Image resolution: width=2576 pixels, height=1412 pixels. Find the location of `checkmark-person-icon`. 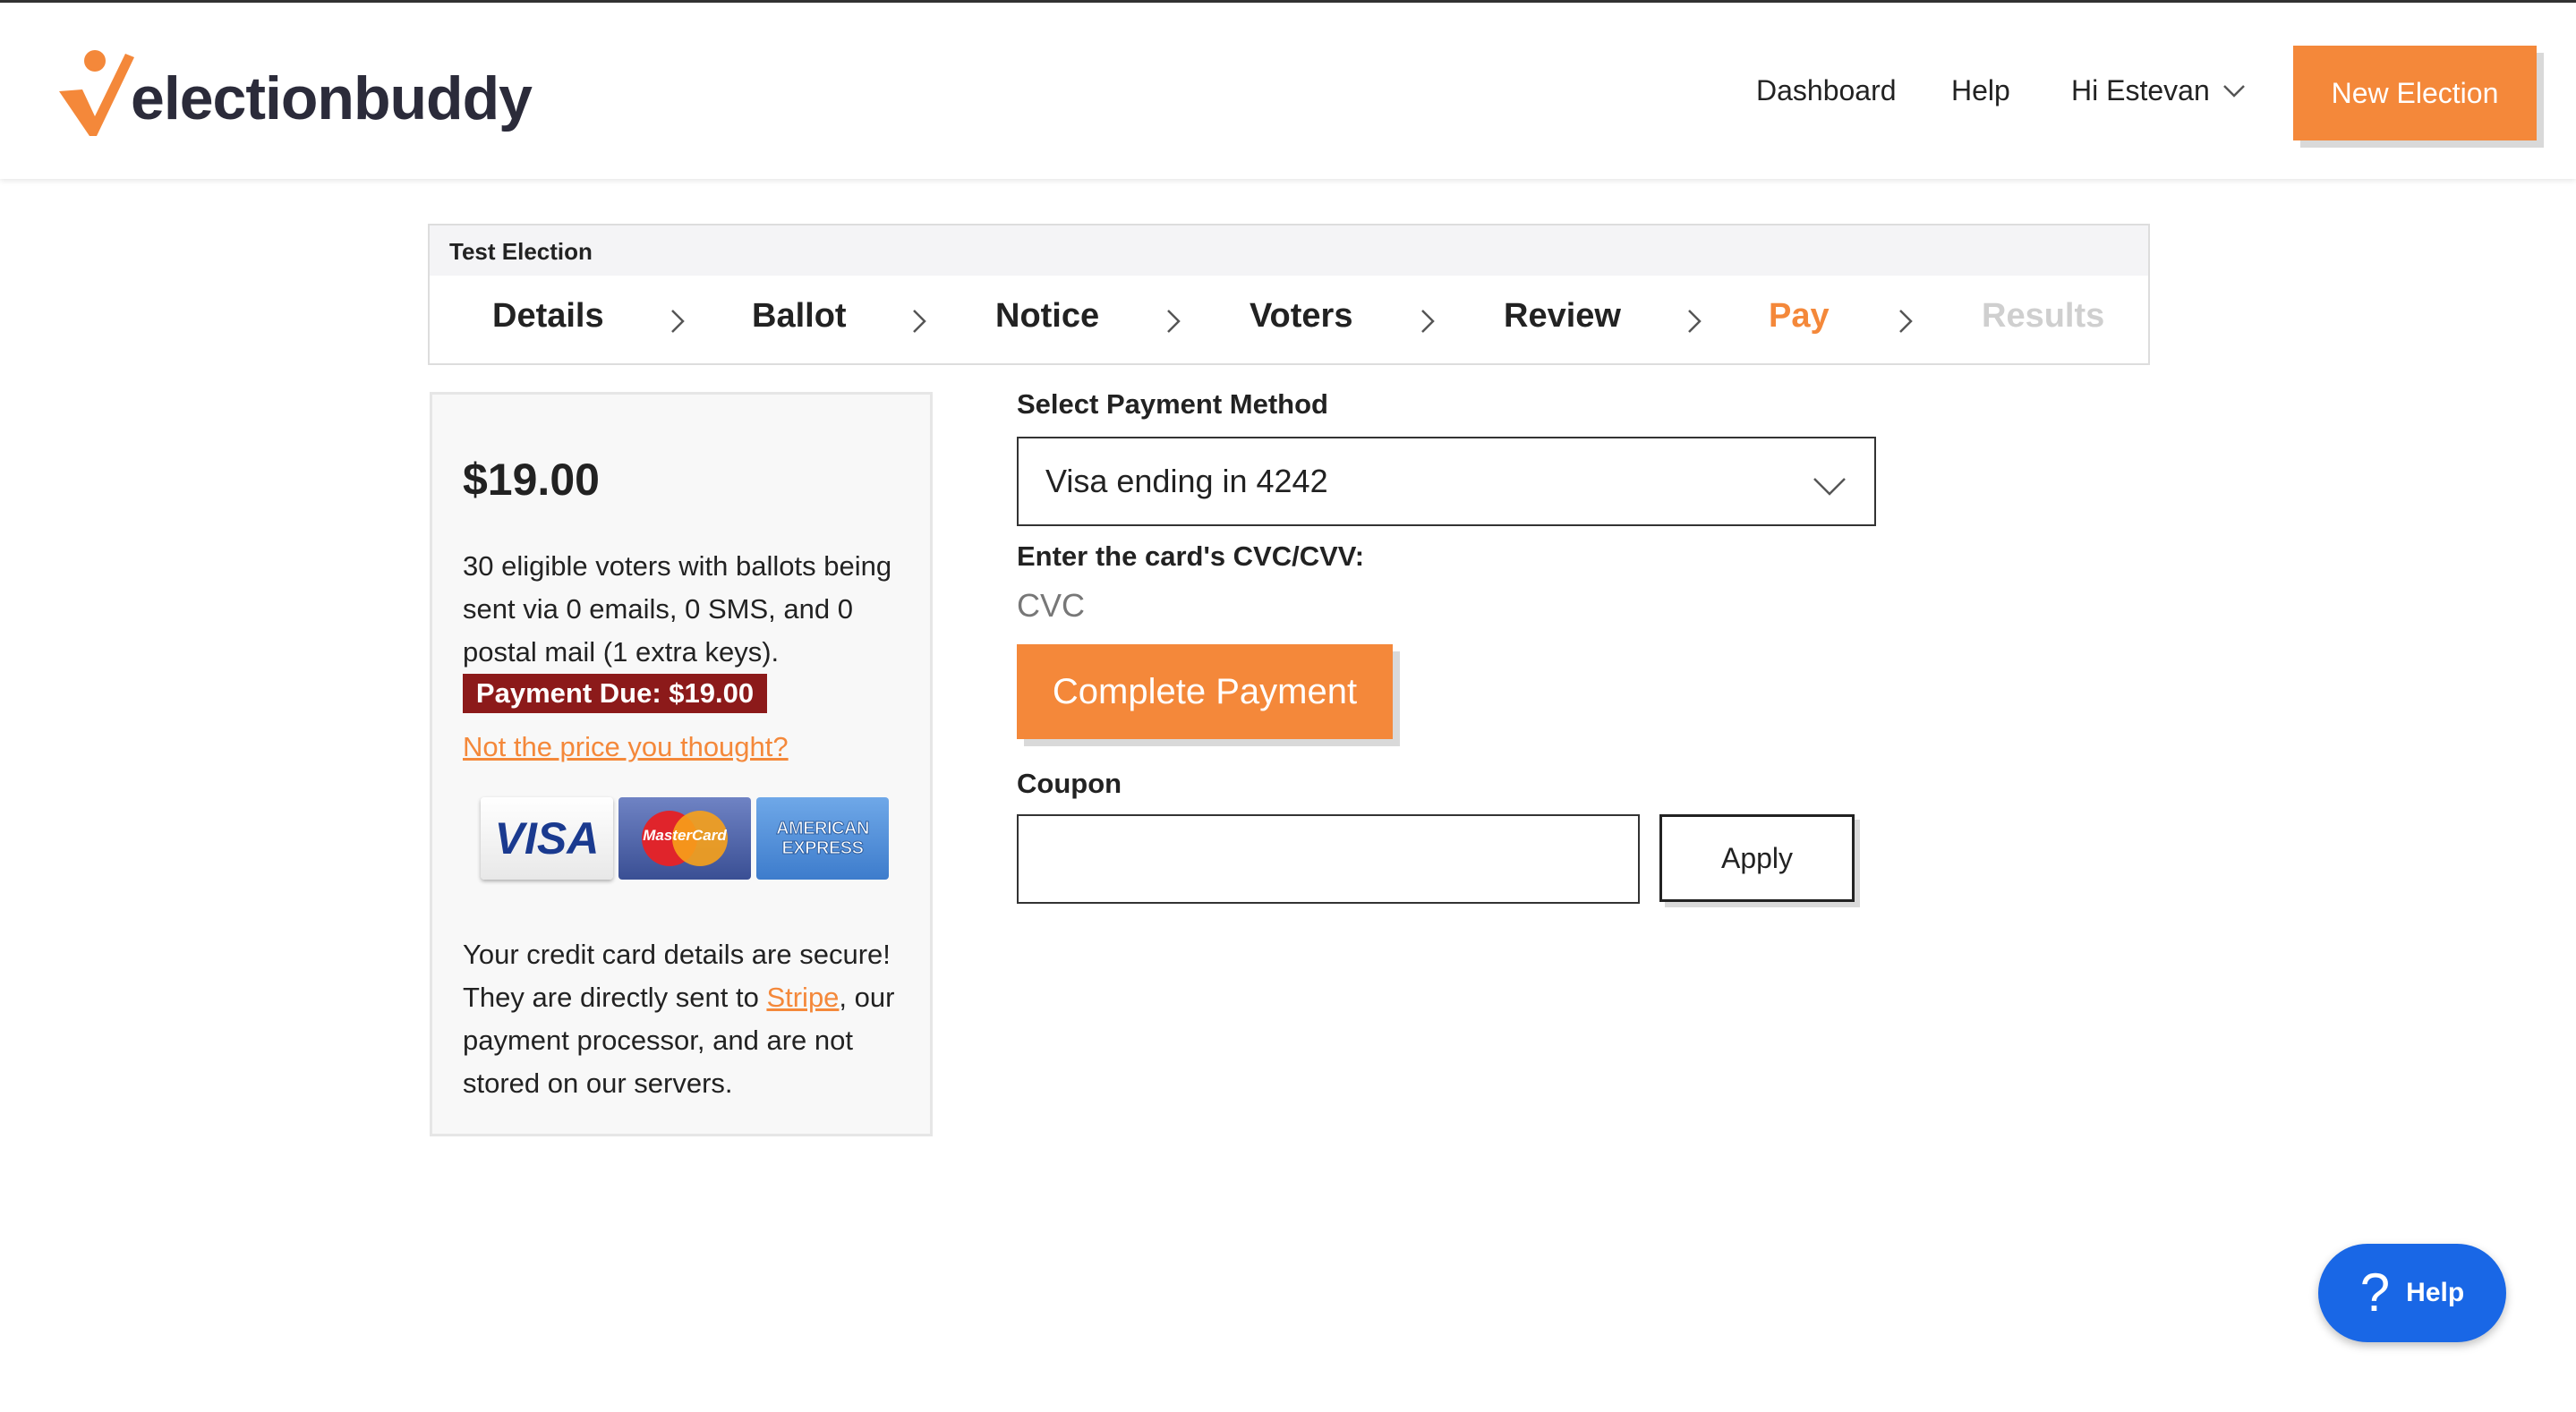

checkmark-person-icon is located at coordinates (96, 93).